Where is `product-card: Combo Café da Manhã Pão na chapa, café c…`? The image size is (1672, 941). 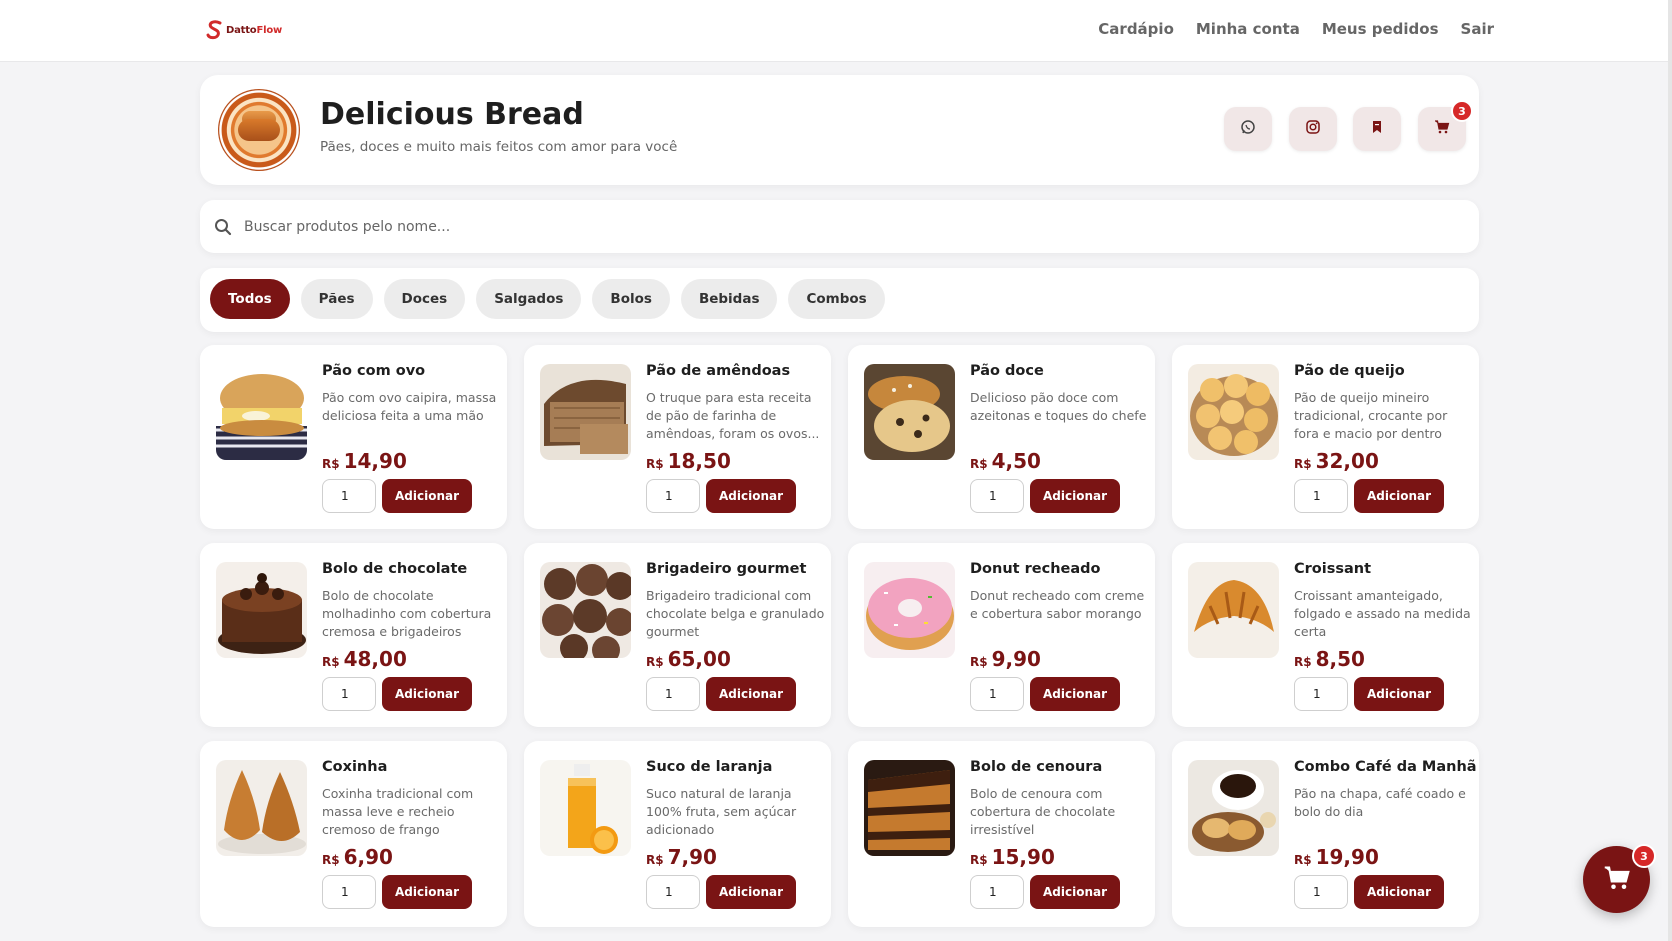
product-card: Combo Café da Manhã Pão na chapa, café c… is located at coordinates (1325, 834).